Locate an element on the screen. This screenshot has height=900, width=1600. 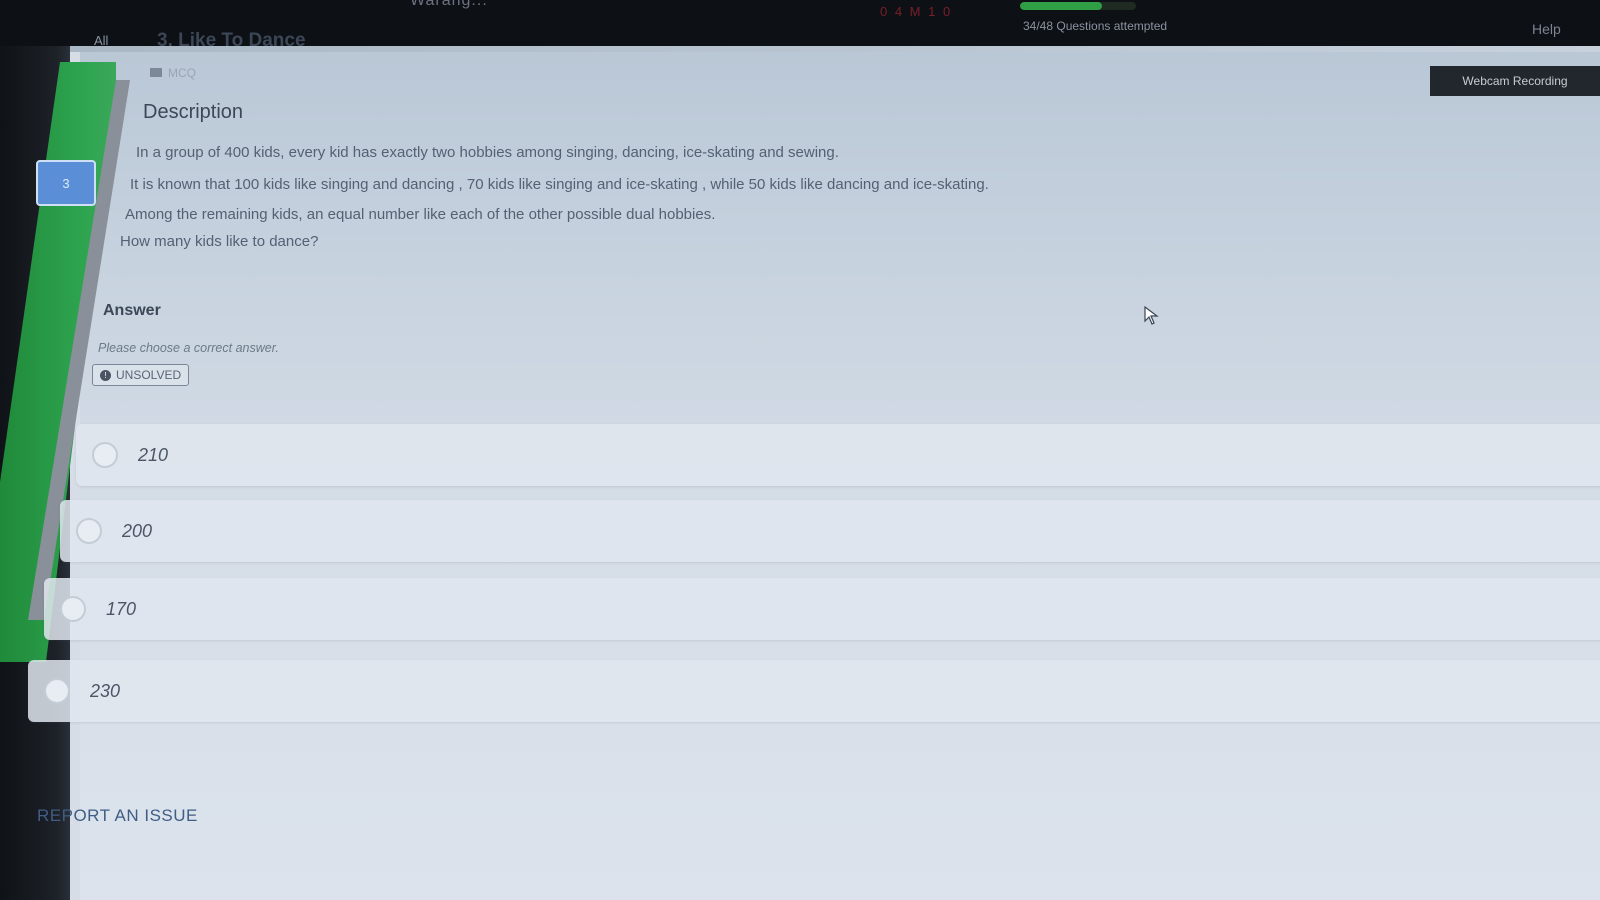
mouse-pointer-icon is located at coordinates (1151, 315).